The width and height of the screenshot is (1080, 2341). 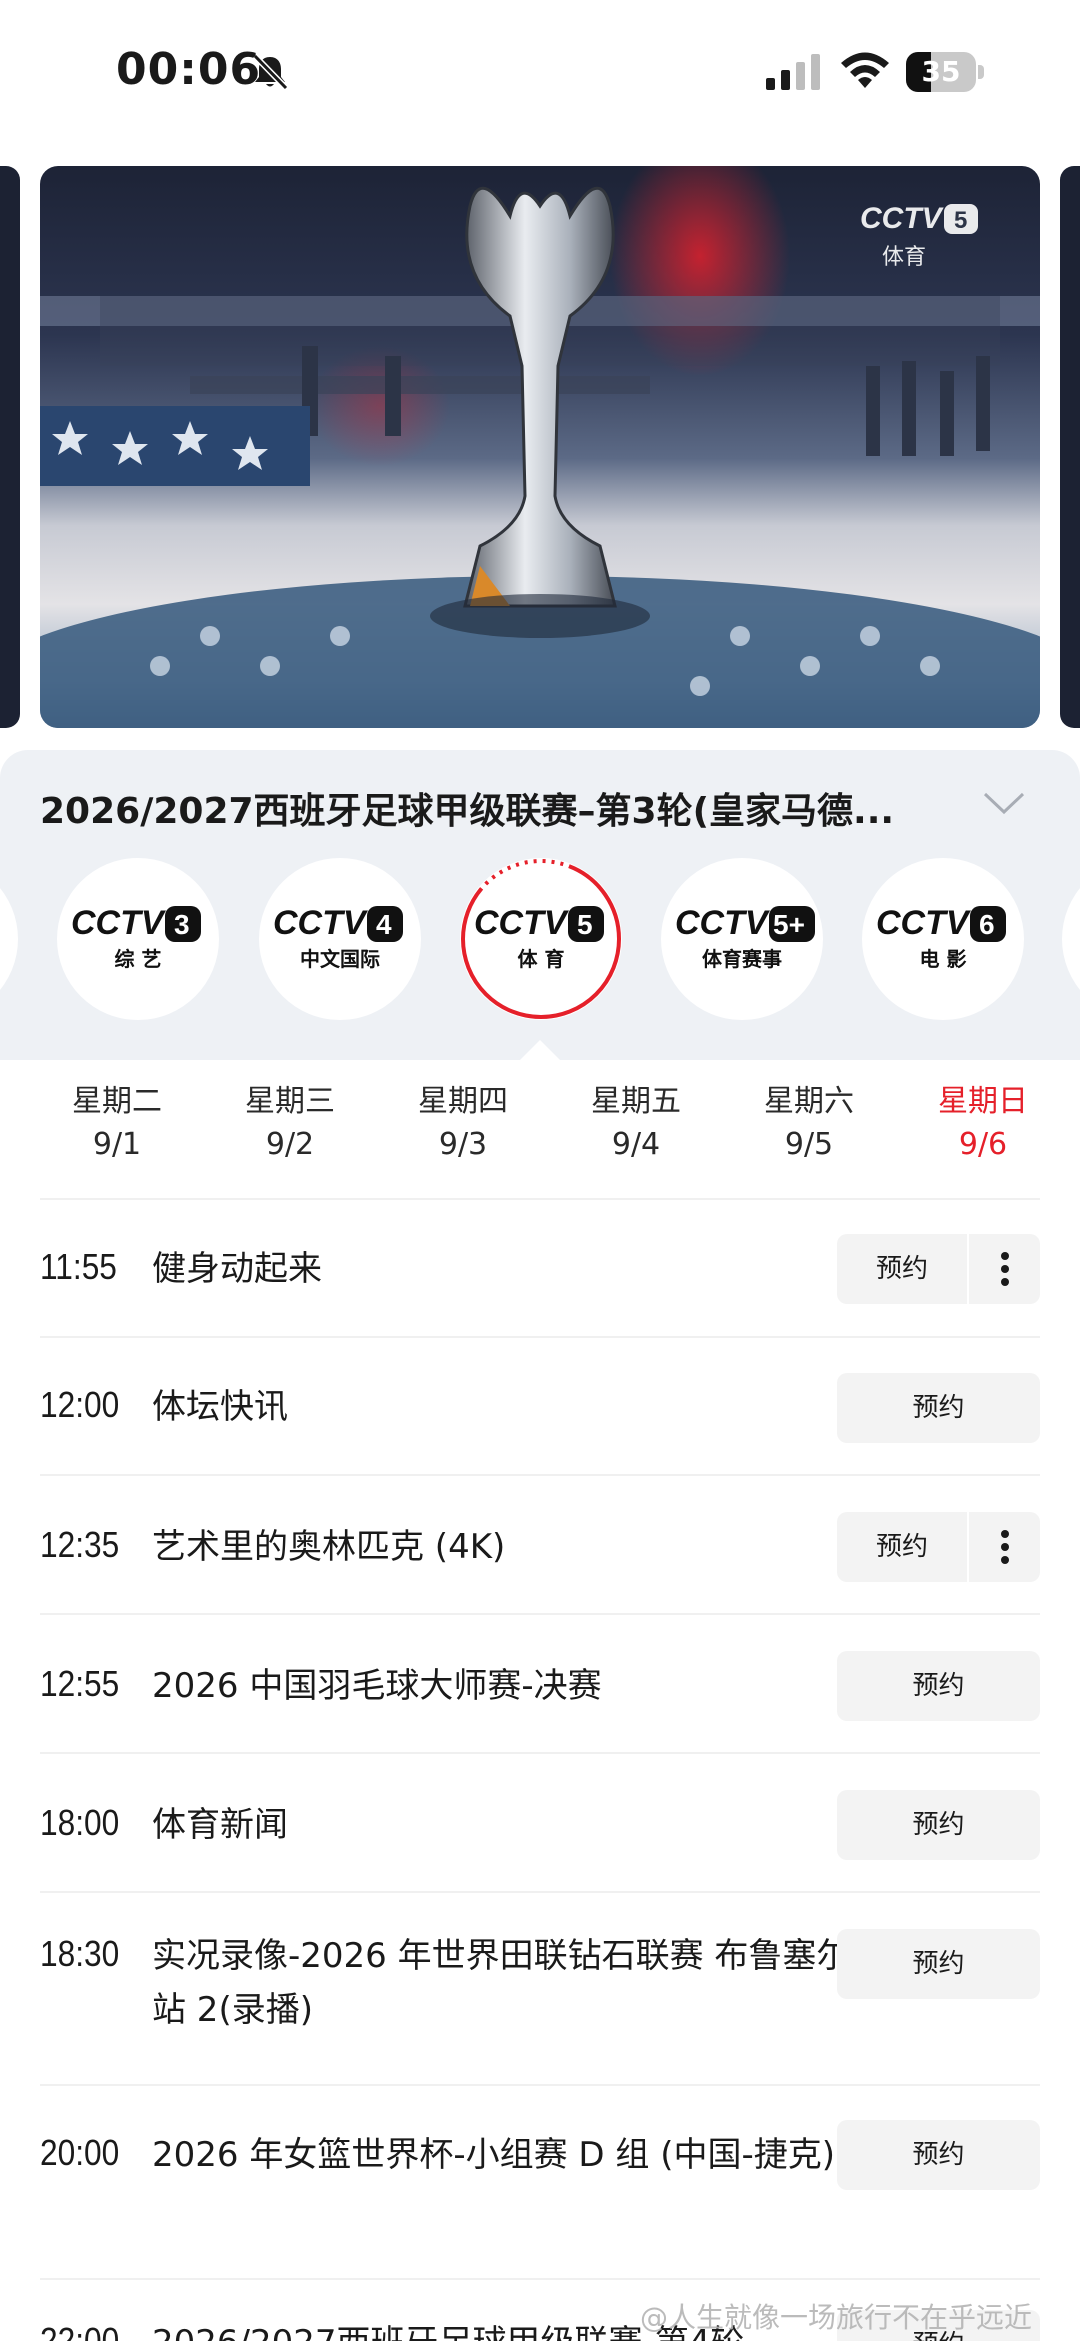 I want to click on weekday-label: 星期日, so click(x=983, y=1101).